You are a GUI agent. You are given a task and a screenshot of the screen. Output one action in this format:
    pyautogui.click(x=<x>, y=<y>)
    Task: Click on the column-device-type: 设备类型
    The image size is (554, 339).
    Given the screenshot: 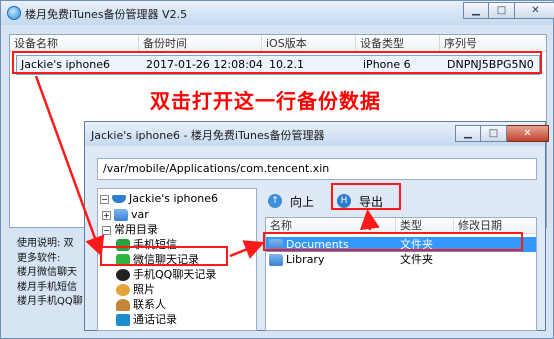 What is the action you would take?
    pyautogui.click(x=398, y=43)
    